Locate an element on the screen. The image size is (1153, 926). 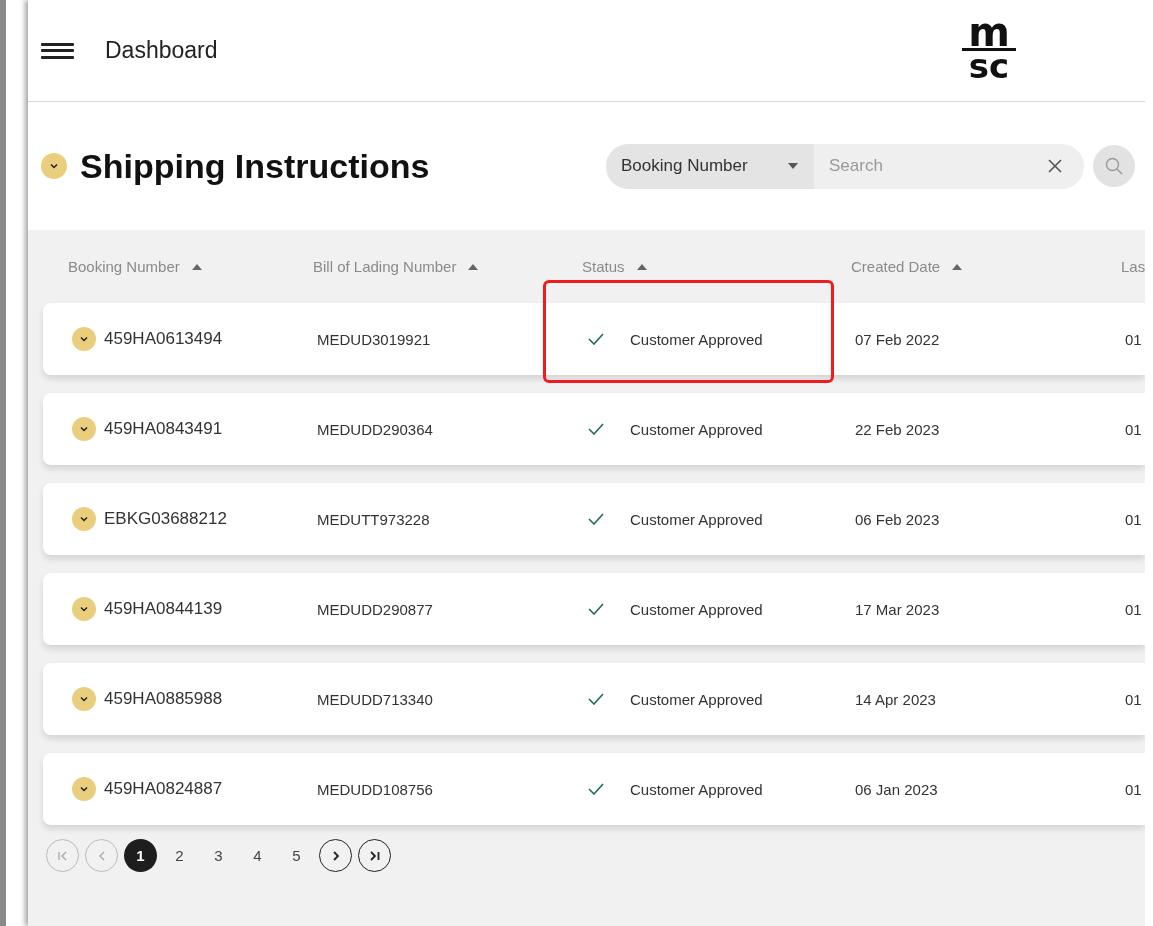
table-cell: MEDUTT973228 is located at coordinates (373, 519).